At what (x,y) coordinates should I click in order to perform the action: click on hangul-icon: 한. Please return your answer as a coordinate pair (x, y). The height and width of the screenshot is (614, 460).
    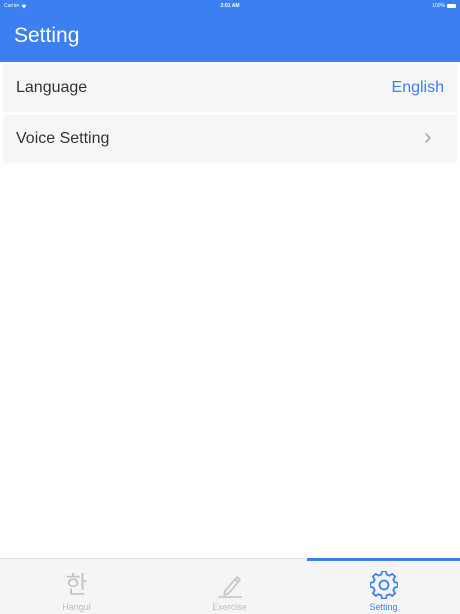
    Looking at the image, I should click on (76, 585).